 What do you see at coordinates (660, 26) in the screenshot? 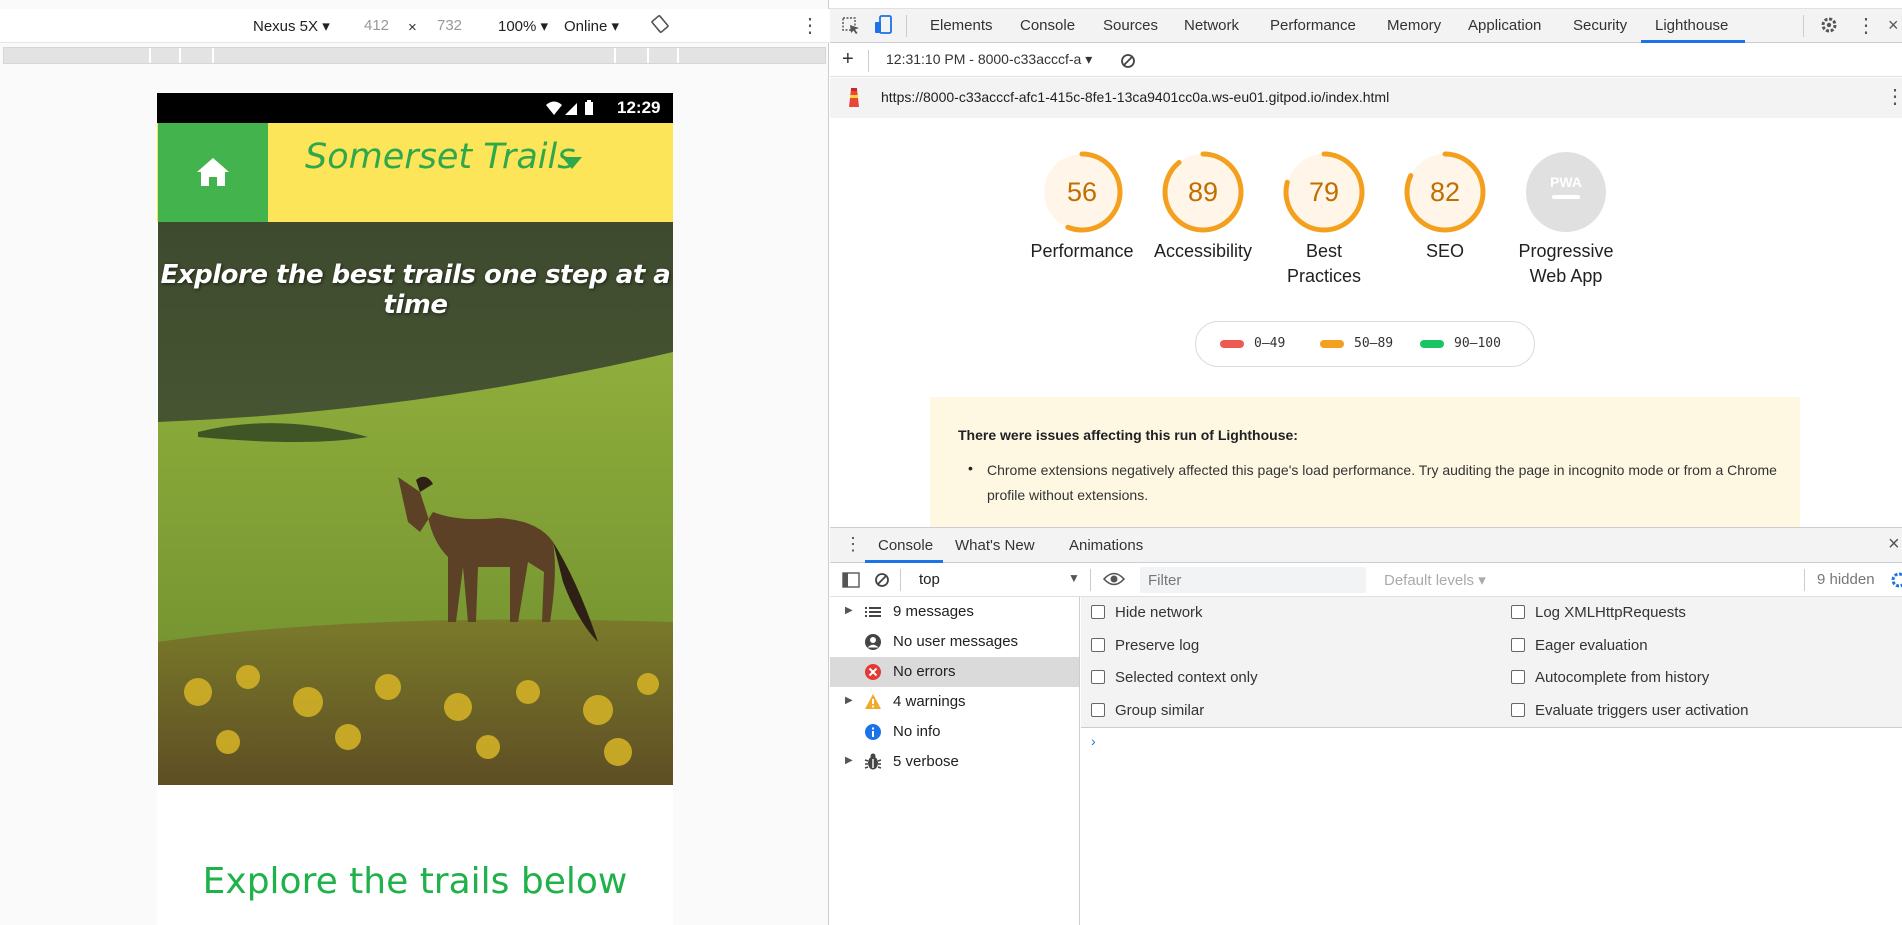
I see `rotate-icon` at bounding box center [660, 26].